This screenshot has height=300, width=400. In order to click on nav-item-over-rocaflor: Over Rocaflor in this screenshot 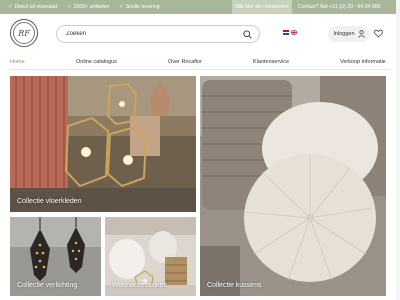, I will do `click(185, 62)`.